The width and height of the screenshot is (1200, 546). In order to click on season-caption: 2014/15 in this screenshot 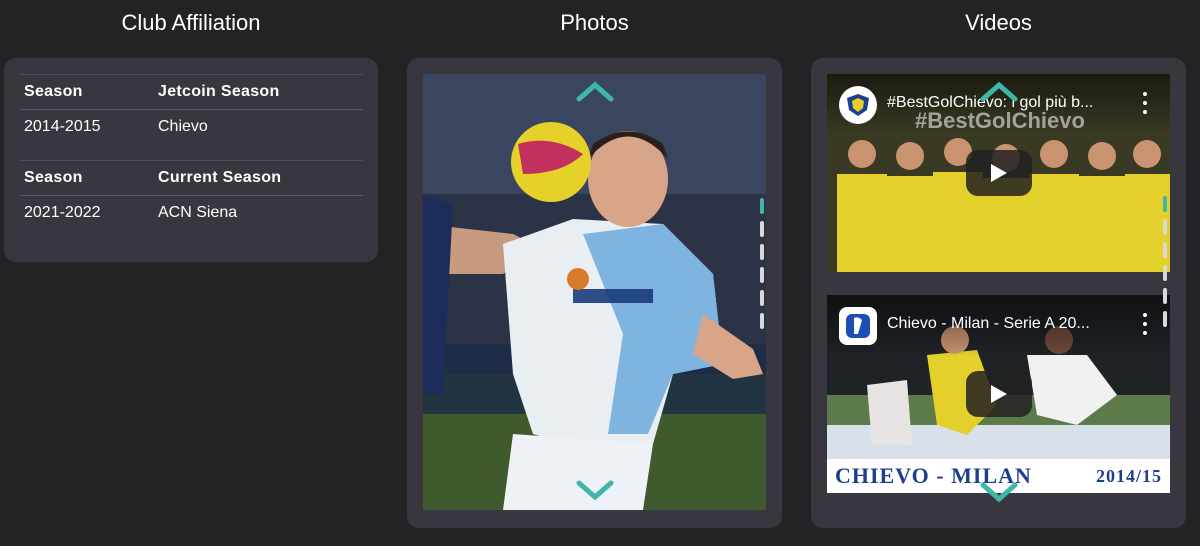, I will do `click(1128, 475)`.